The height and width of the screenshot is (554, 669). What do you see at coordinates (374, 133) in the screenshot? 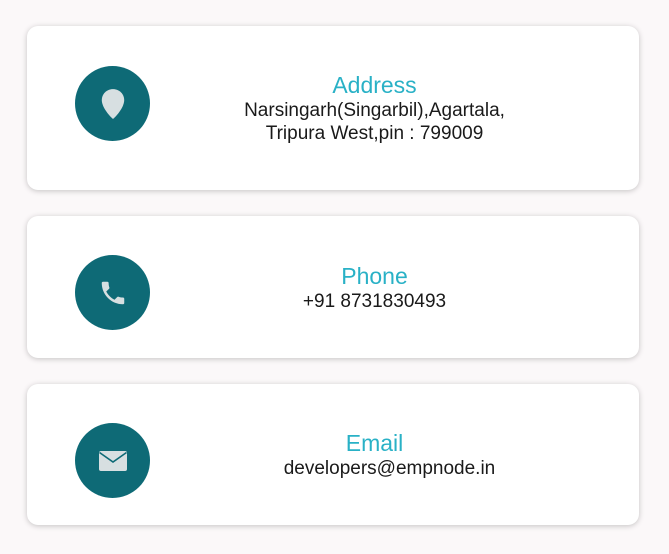
I see `address-line-2: Tripura West,pin : 799009` at bounding box center [374, 133].